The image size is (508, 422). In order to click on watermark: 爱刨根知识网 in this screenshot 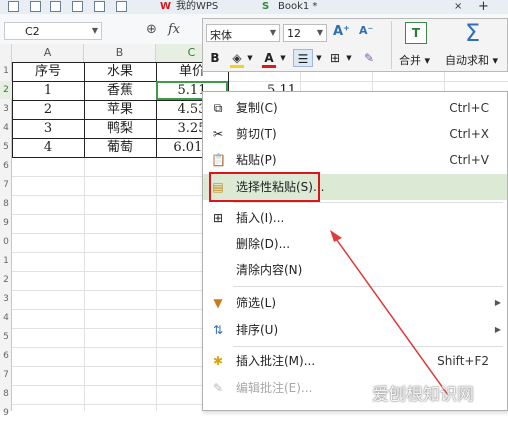, I will do `click(423, 395)`.